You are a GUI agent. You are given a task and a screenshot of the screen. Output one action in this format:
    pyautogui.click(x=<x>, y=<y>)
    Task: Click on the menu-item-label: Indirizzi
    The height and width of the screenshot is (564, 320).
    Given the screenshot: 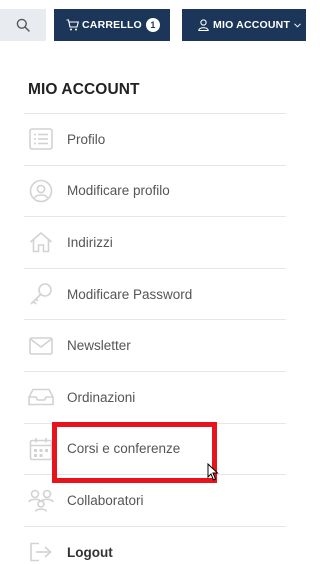 What is the action you would take?
    pyautogui.click(x=90, y=242)
    